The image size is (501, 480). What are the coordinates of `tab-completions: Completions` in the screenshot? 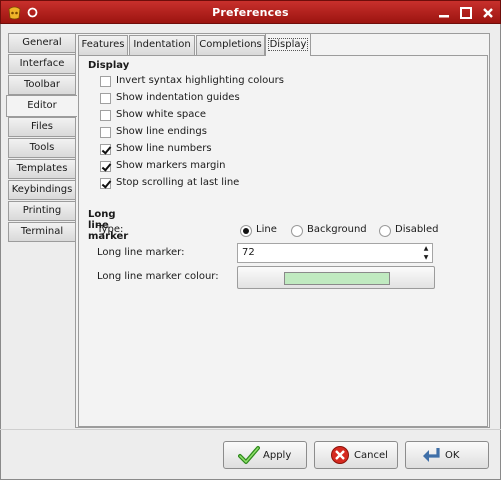 It's located at (230, 45).